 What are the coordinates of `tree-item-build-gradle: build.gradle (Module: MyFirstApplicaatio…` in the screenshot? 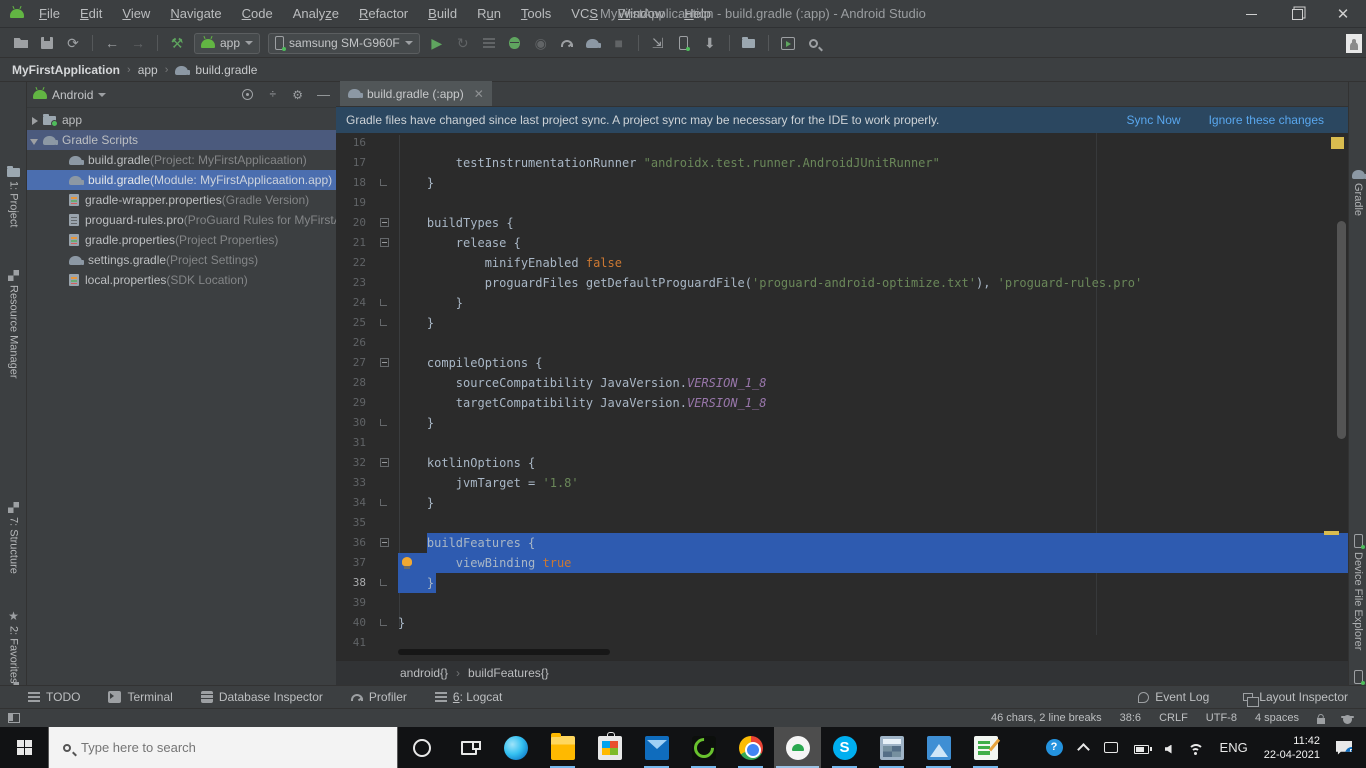 It's located at (181, 180).